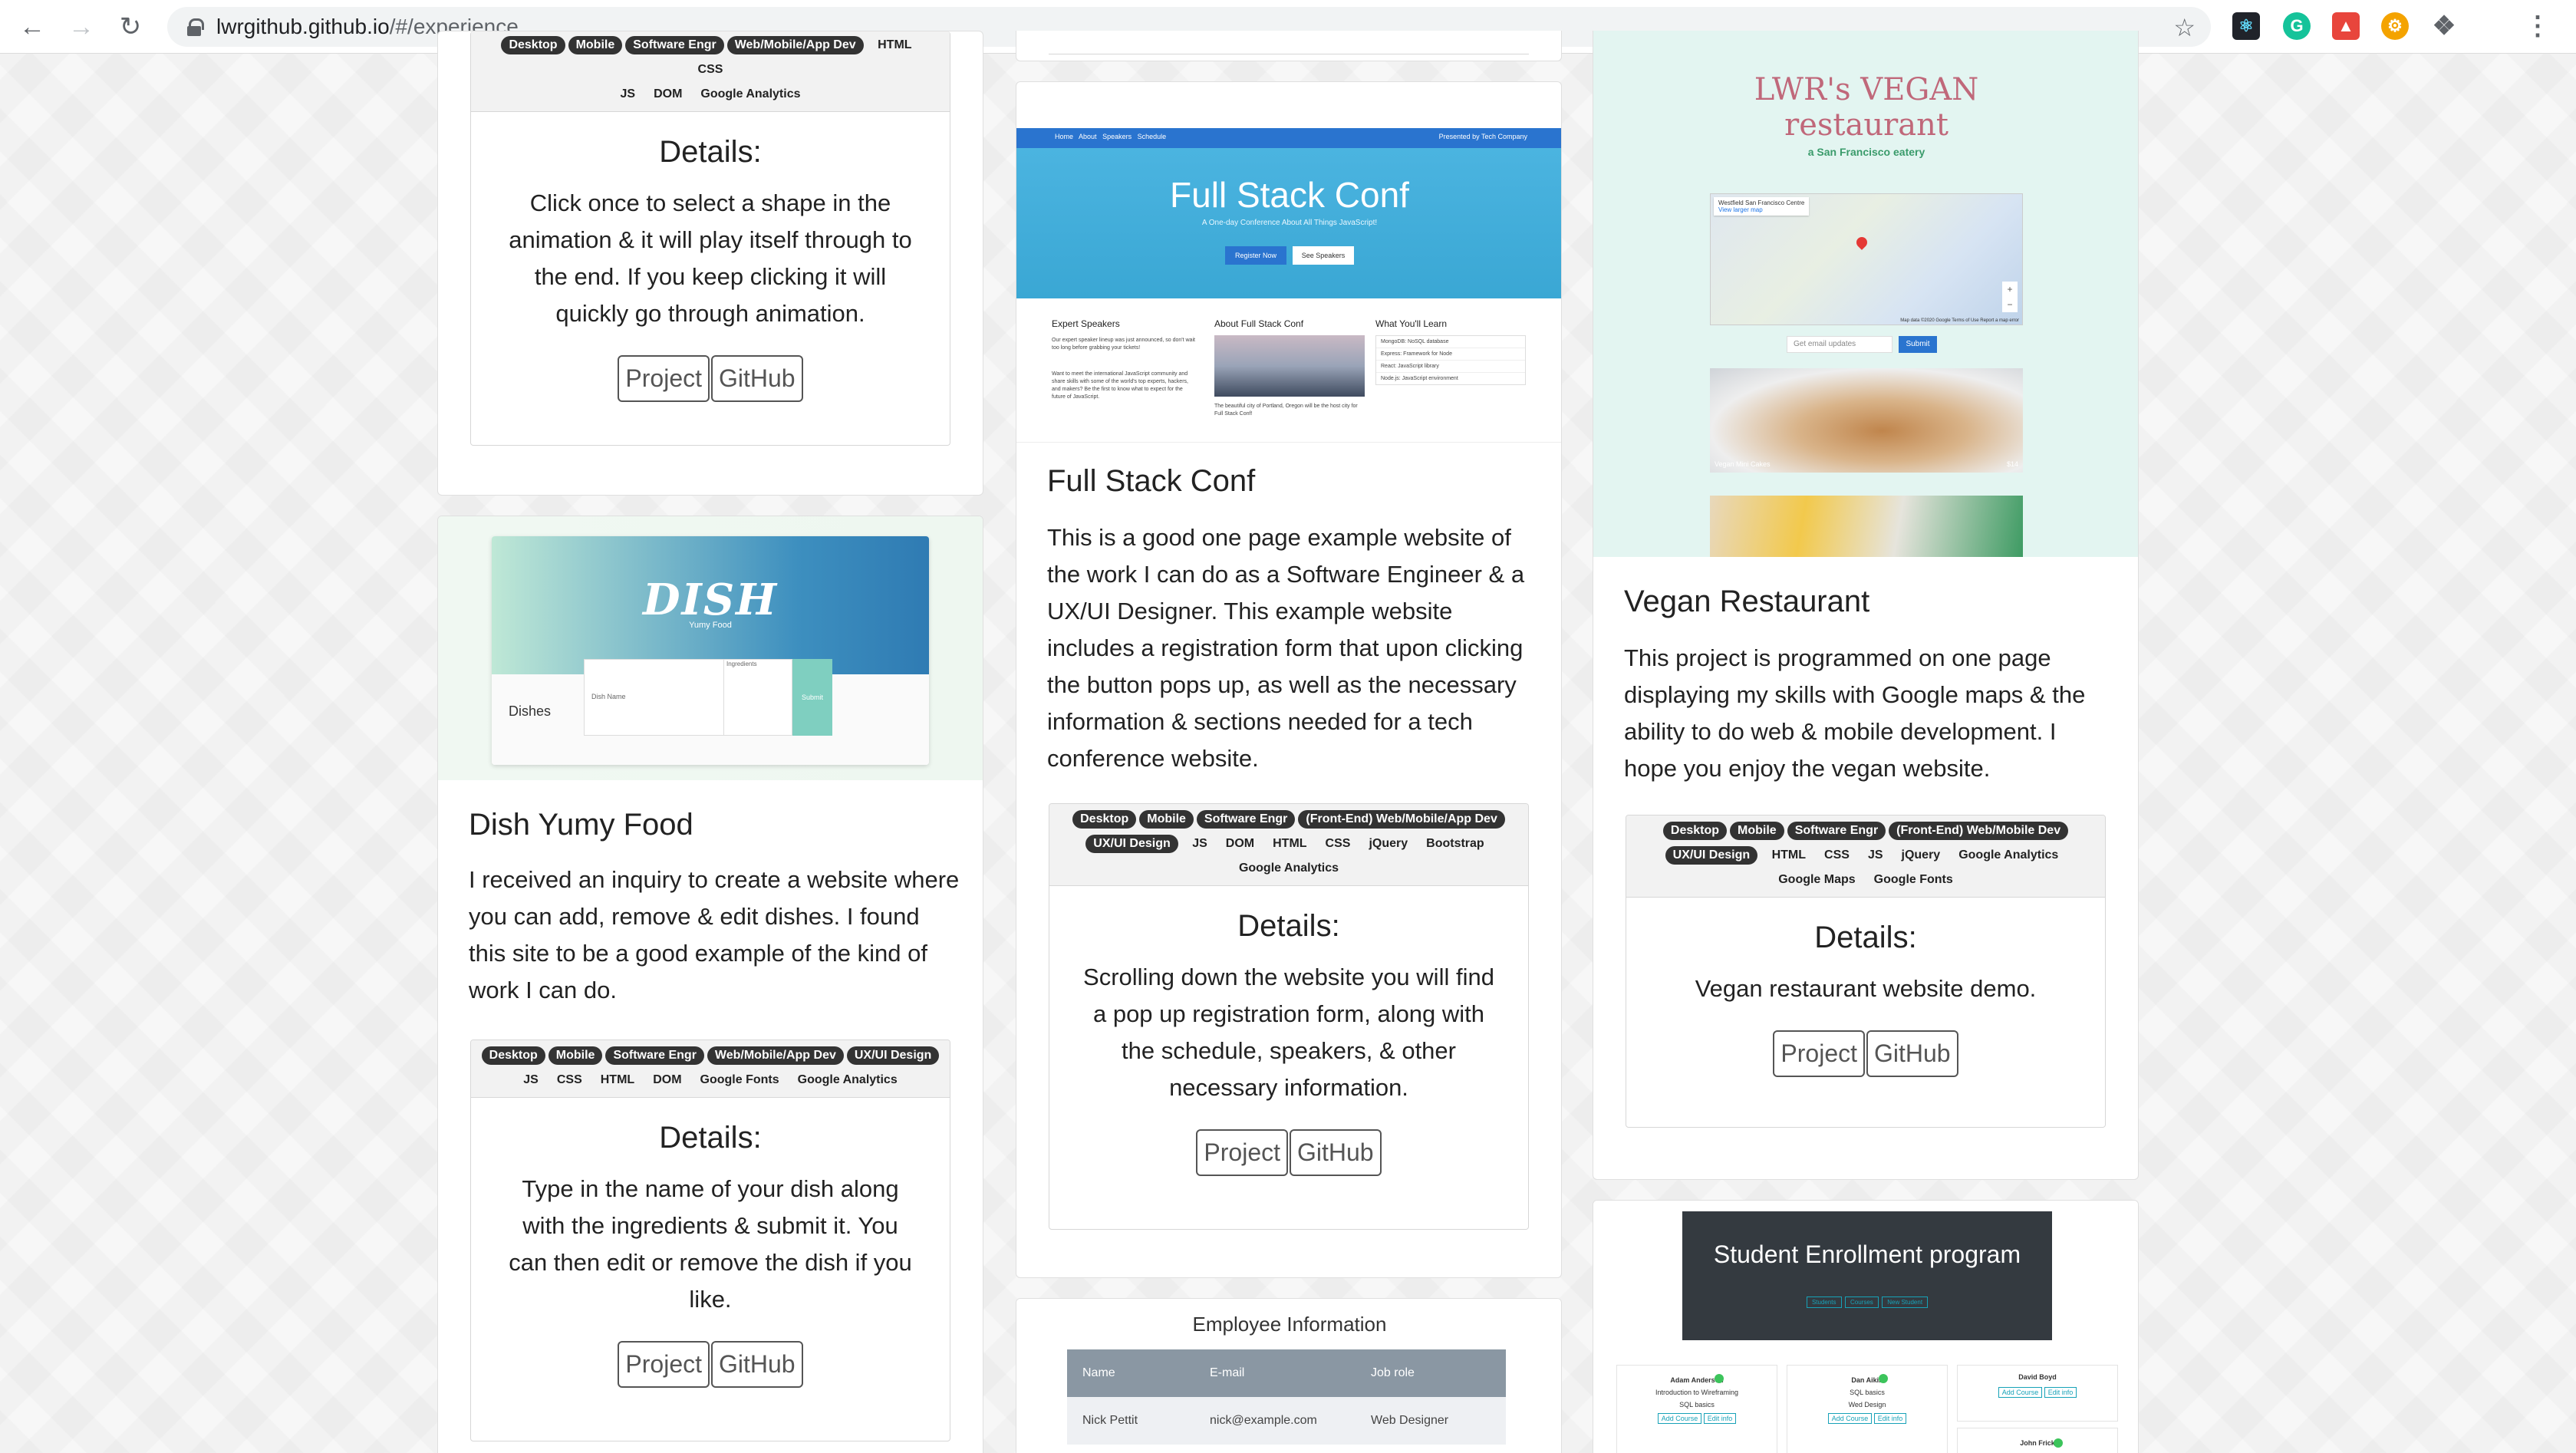  Describe the element at coordinates (1401, 819) in the screenshot. I see `tag: (Front-End) Web/Mobile/App Dev` at that location.